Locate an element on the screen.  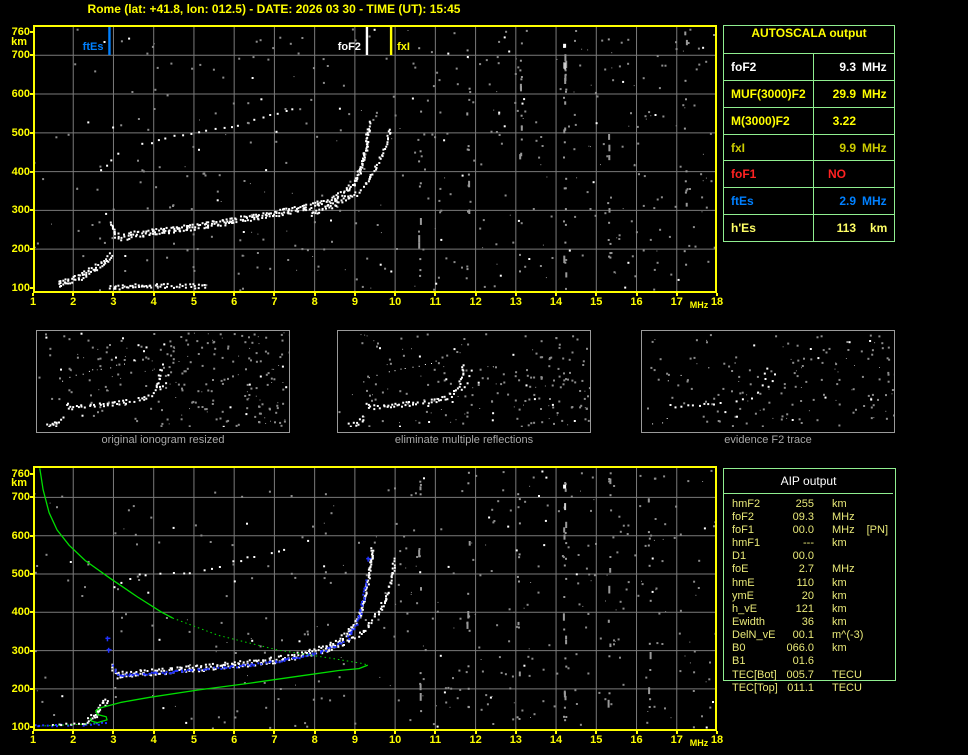
param-label: h'Es is located at coordinates (769, 228).